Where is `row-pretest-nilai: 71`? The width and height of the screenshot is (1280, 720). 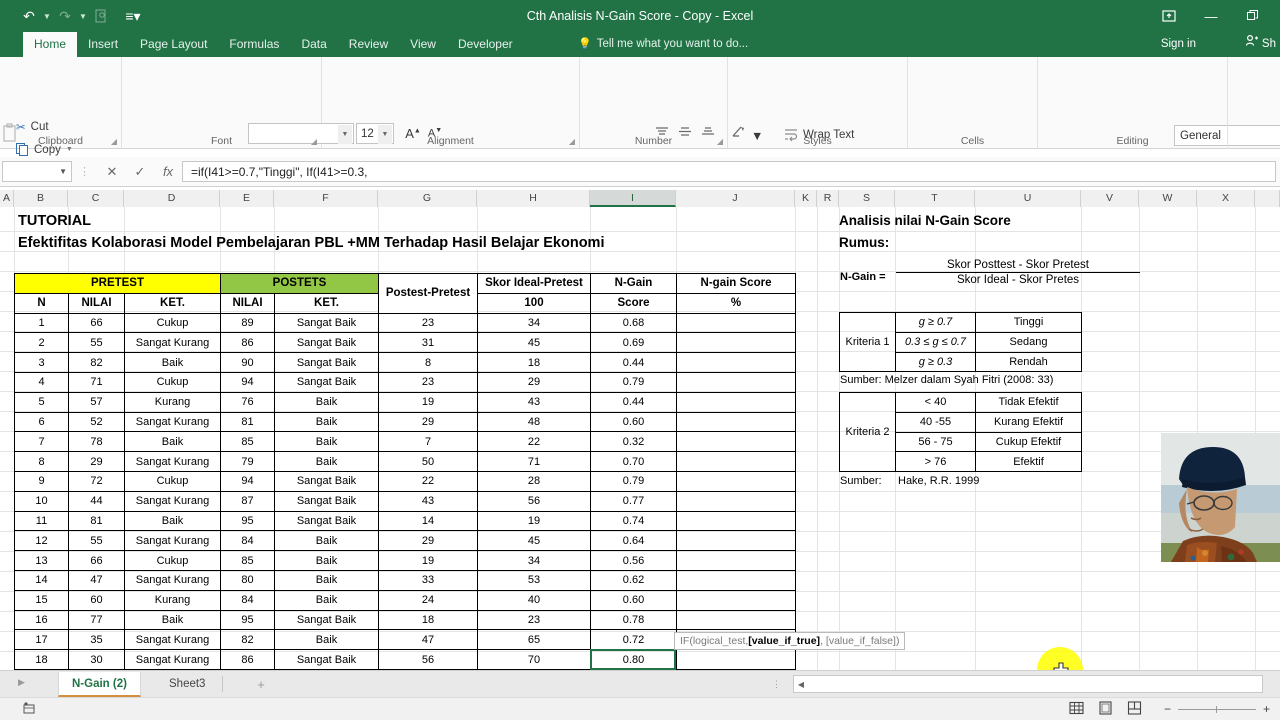
row-pretest-nilai: 71 is located at coordinates (96, 382).